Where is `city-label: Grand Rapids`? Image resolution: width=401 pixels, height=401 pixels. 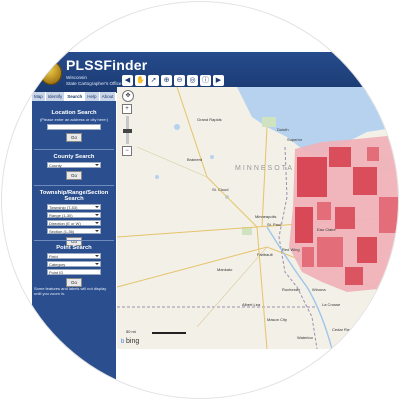
city-label: Grand Rapids is located at coordinates (209, 119).